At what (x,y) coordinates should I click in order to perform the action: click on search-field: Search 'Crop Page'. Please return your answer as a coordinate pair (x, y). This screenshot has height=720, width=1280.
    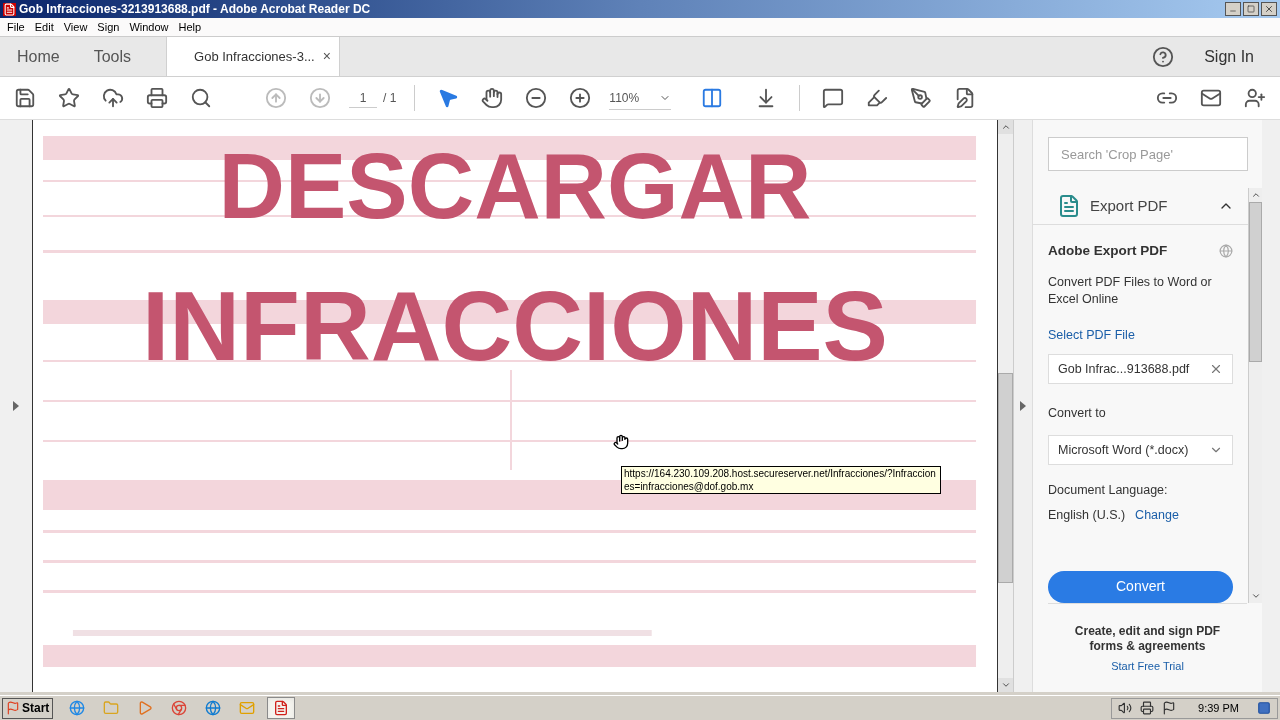
    Looking at the image, I should click on (1148, 154).